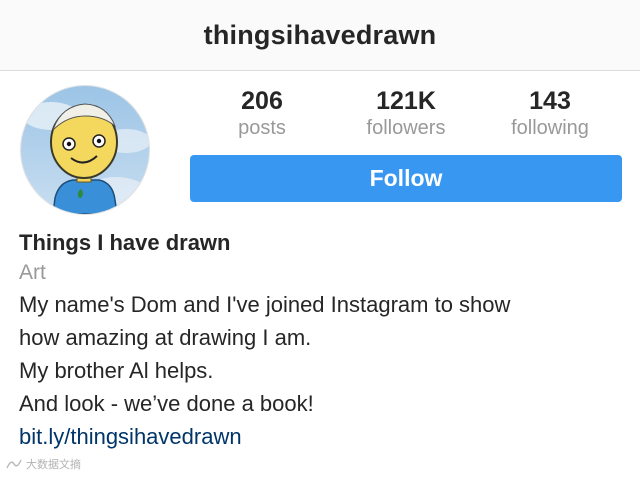  What do you see at coordinates (319, 437) in the screenshot?
I see `bio-link: bit.ly/thingsihavedrawn` at bounding box center [319, 437].